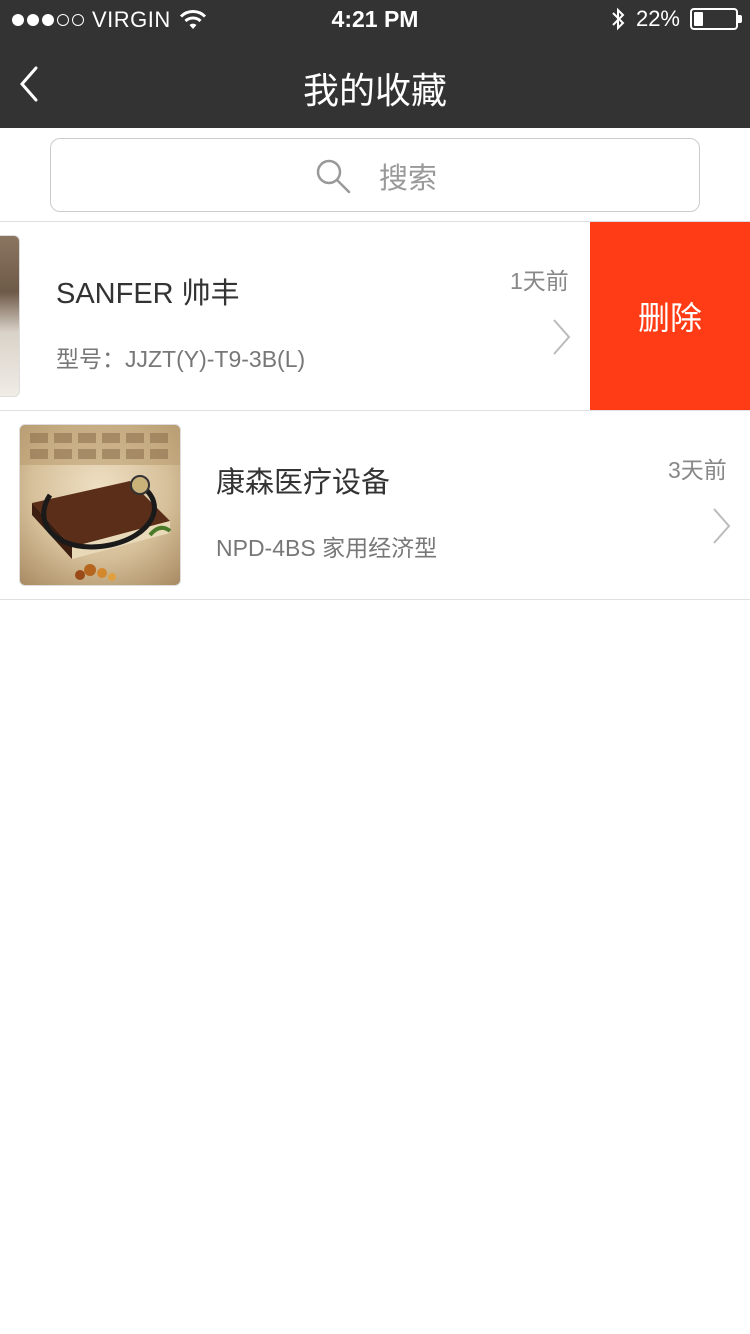 This screenshot has width=750, height=1334. I want to click on favorite-item: 康森医疗设备 NPD-4BS 家用经济型 3天前, so click(375, 505).